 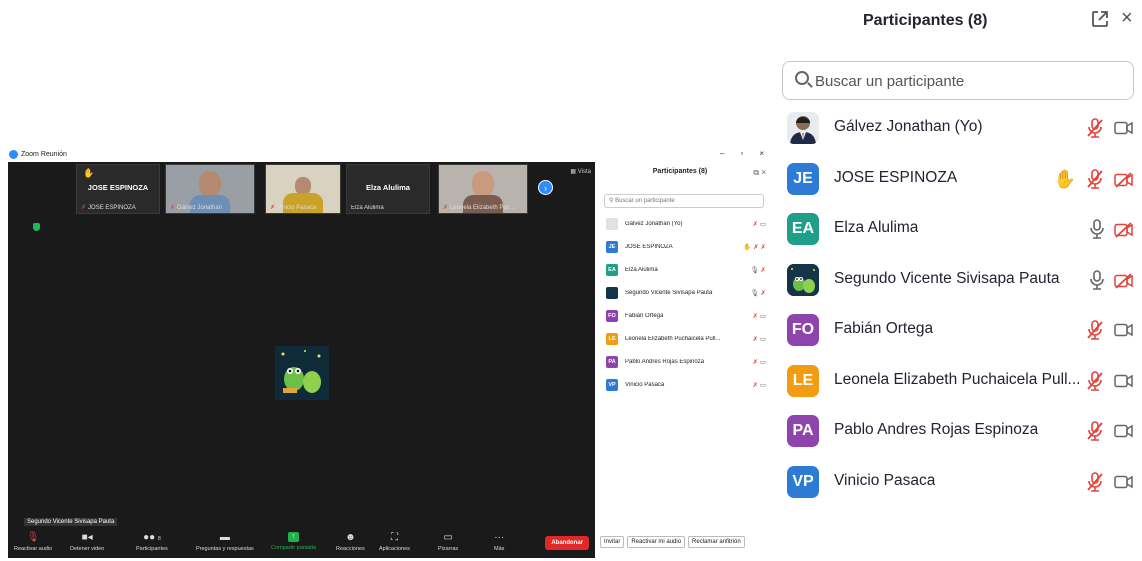 I want to click on participants-button: ●● 8 Participantes, so click(x=152, y=542).